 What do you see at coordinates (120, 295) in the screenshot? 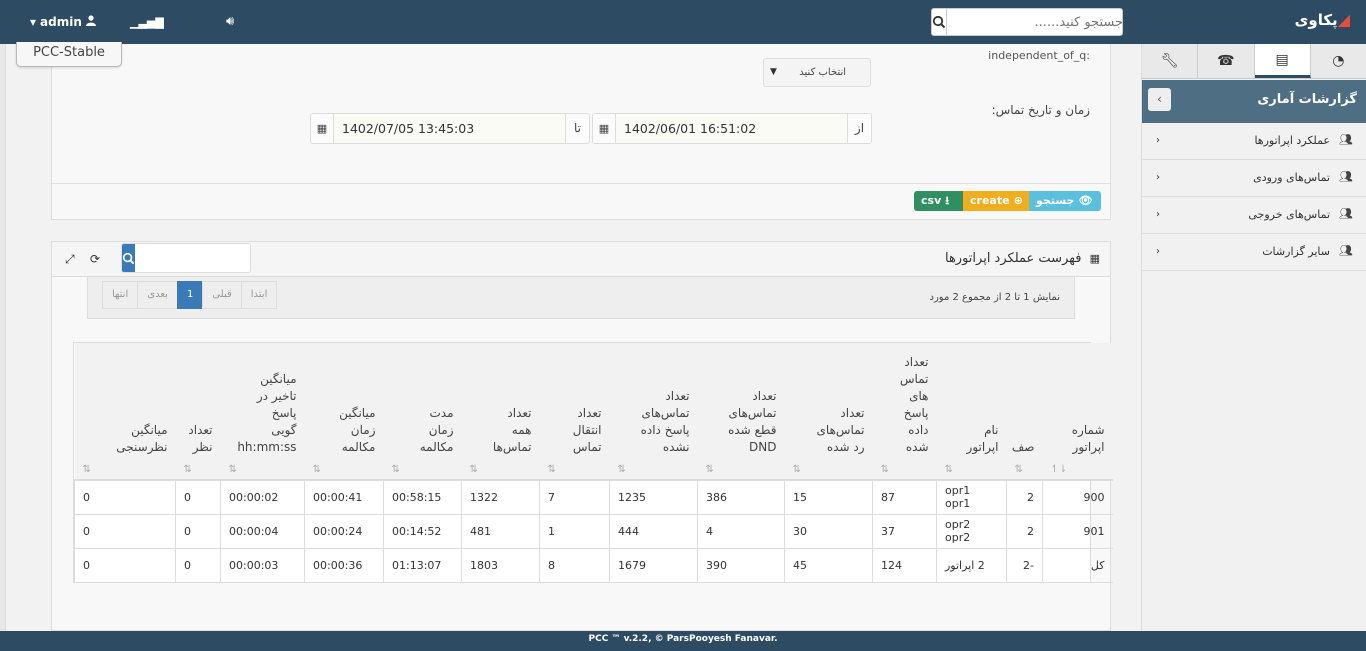
I see `page-last: انتها` at bounding box center [120, 295].